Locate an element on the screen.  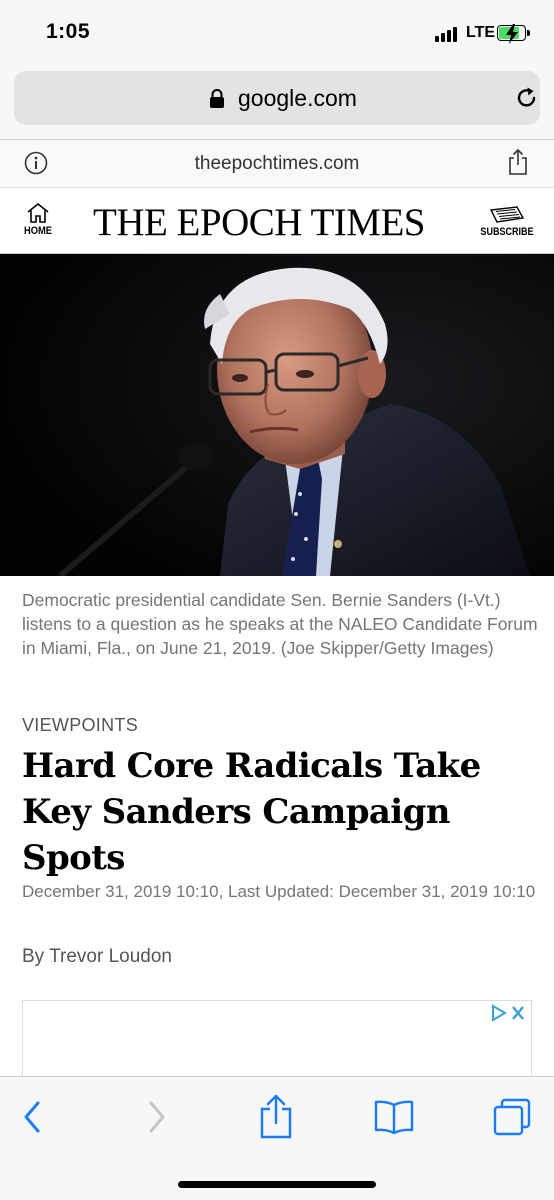
adchoices-icon is located at coordinates (509, 1013).